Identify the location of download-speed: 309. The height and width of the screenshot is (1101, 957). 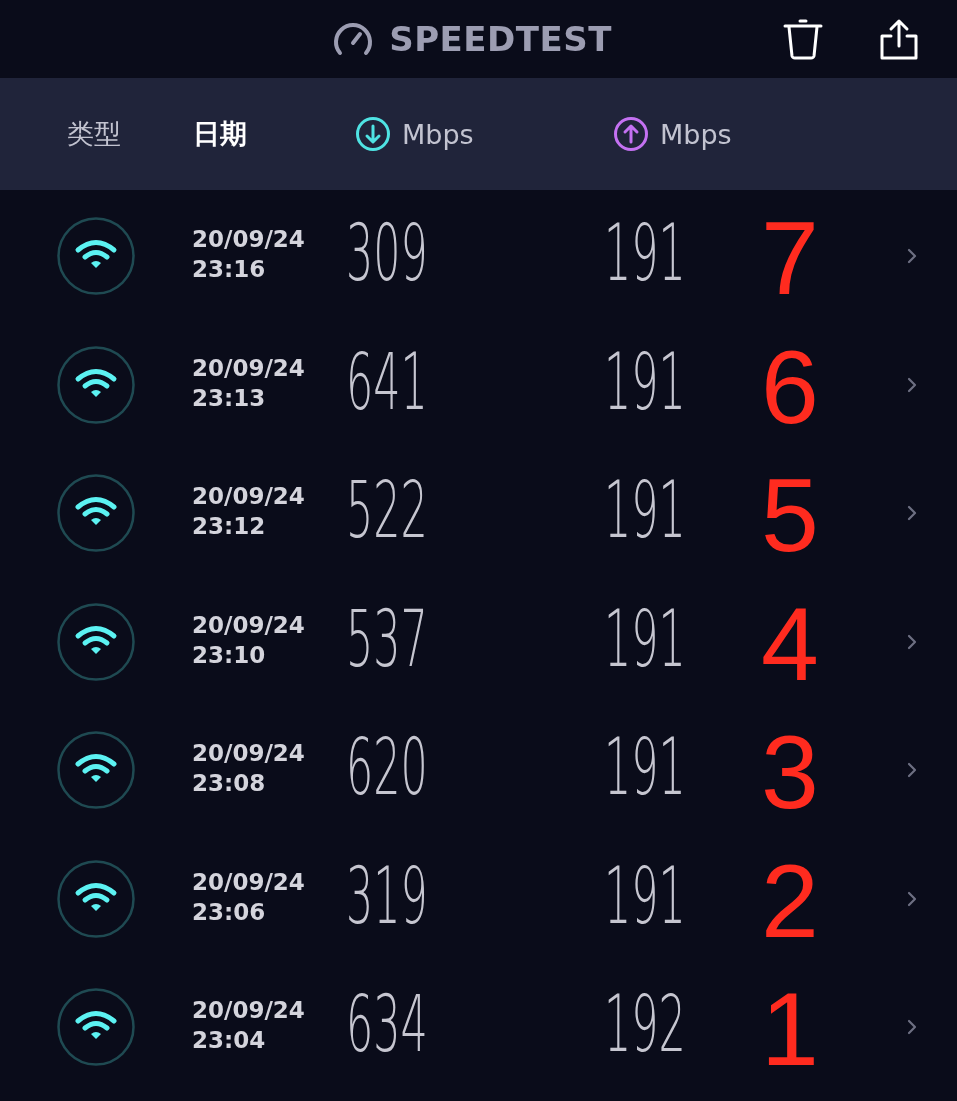
(387, 253).